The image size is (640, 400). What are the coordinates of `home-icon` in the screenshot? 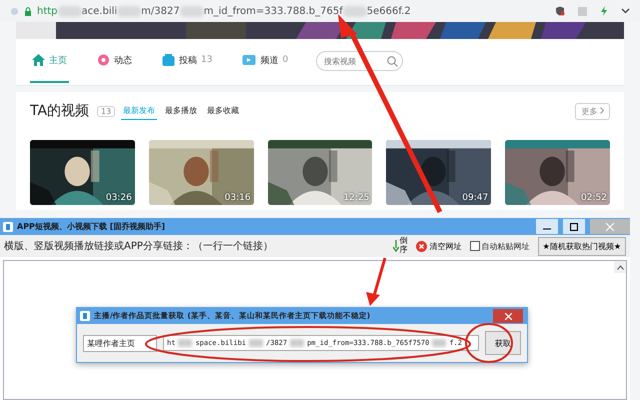 It's located at (38, 60).